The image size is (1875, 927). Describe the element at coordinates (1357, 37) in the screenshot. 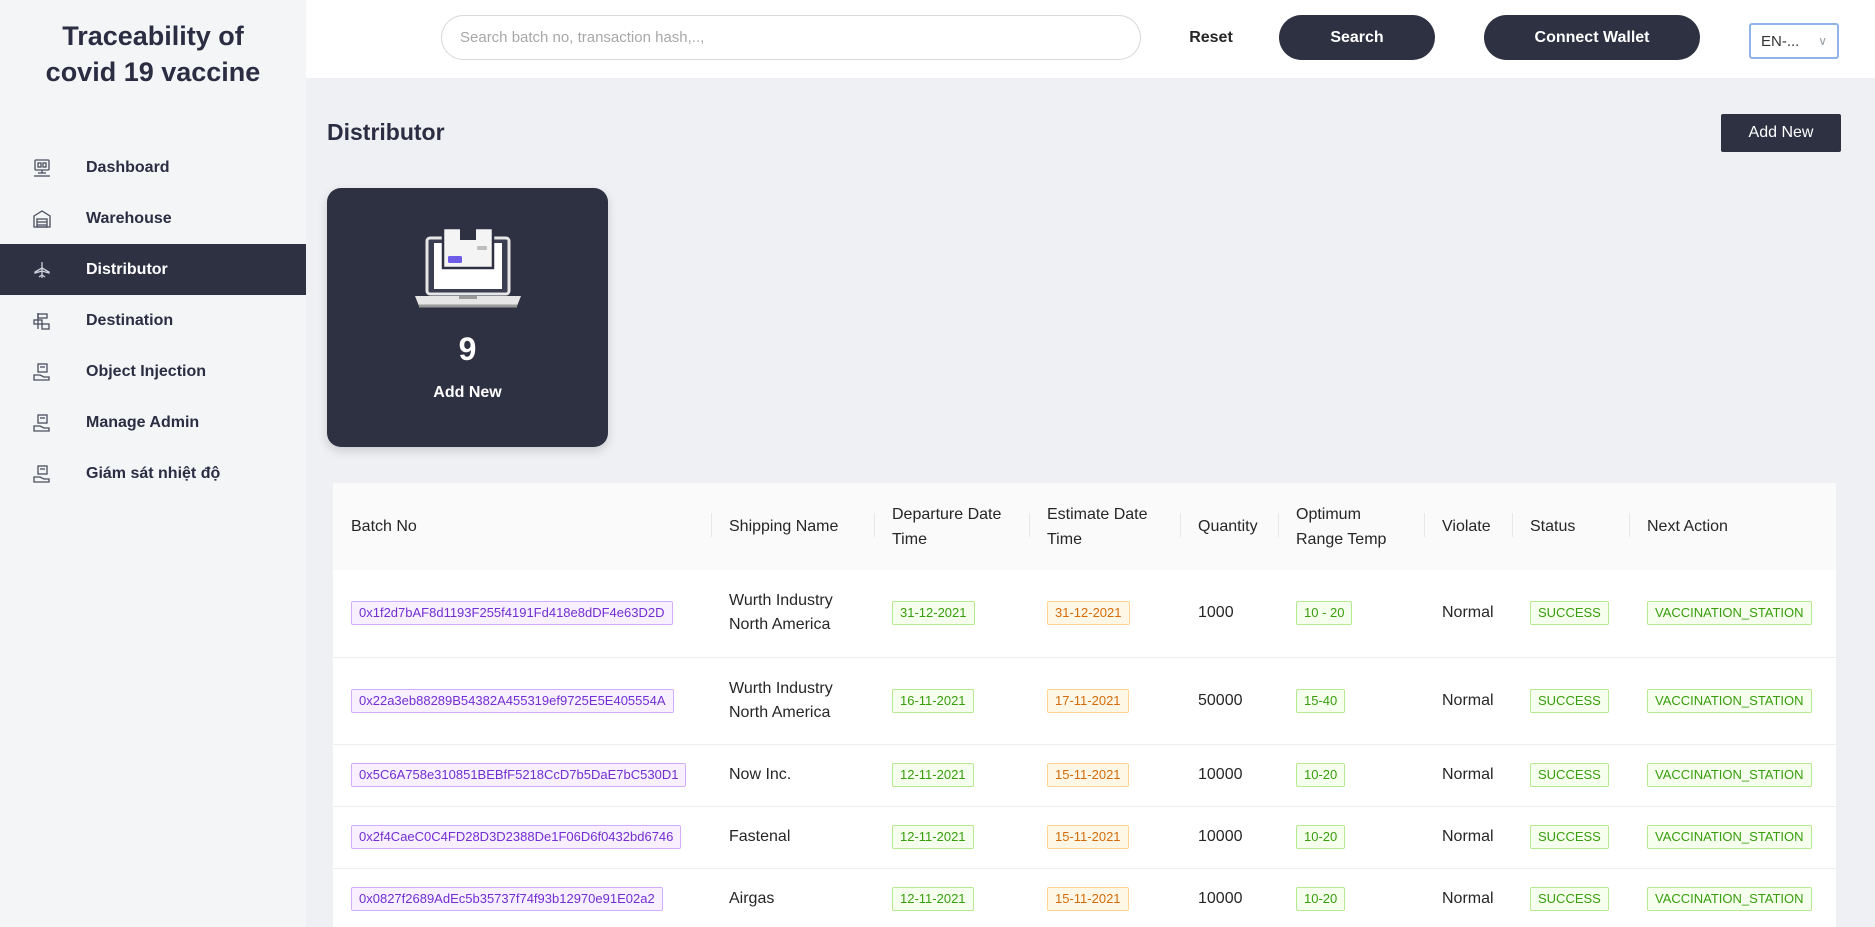

I see `search-button: Search` at that location.